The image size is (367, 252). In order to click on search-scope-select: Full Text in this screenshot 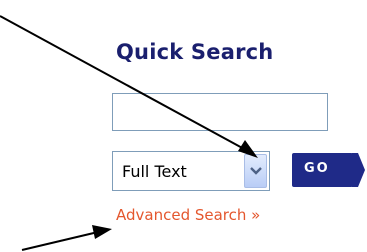, I will do `click(191, 171)`.